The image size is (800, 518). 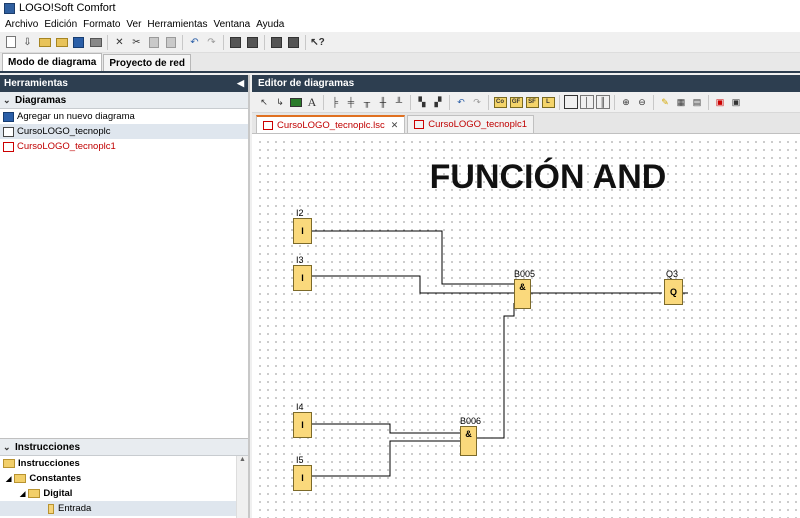 What do you see at coordinates (302, 231) in the screenshot?
I see `input-block-i2: I` at bounding box center [302, 231].